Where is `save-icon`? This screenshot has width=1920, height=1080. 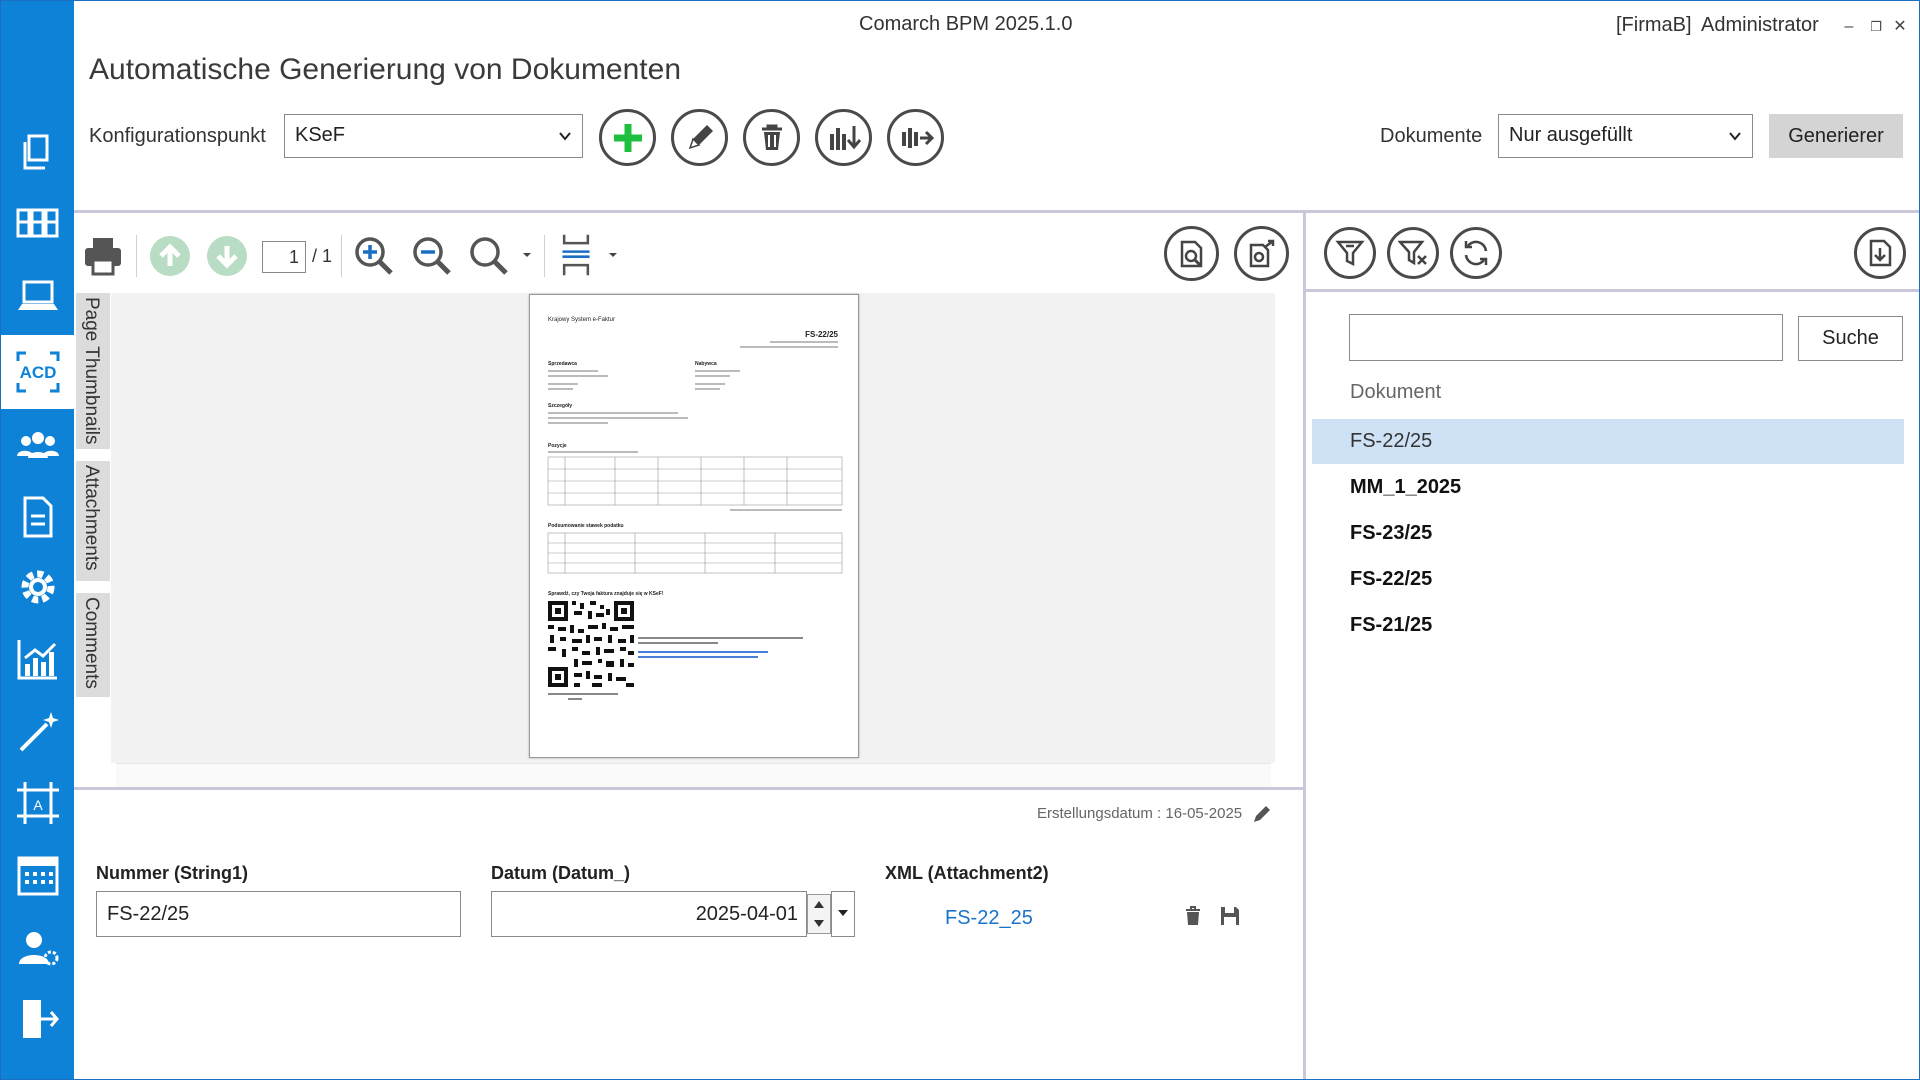 save-icon is located at coordinates (1230, 916).